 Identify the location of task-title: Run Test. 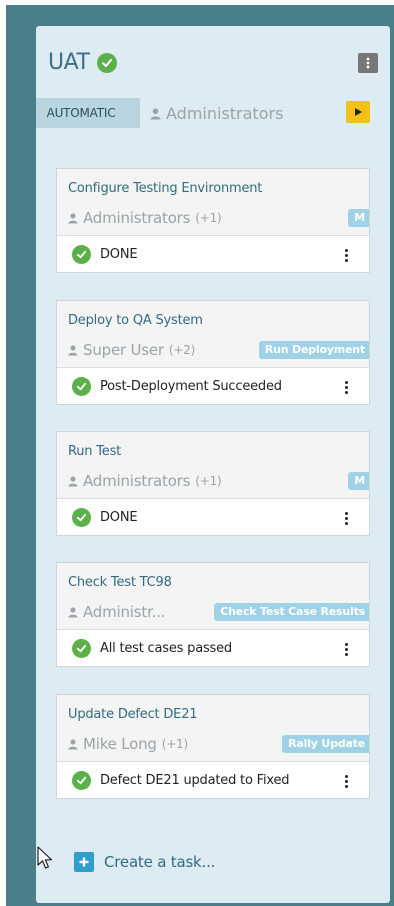
(94, 451).